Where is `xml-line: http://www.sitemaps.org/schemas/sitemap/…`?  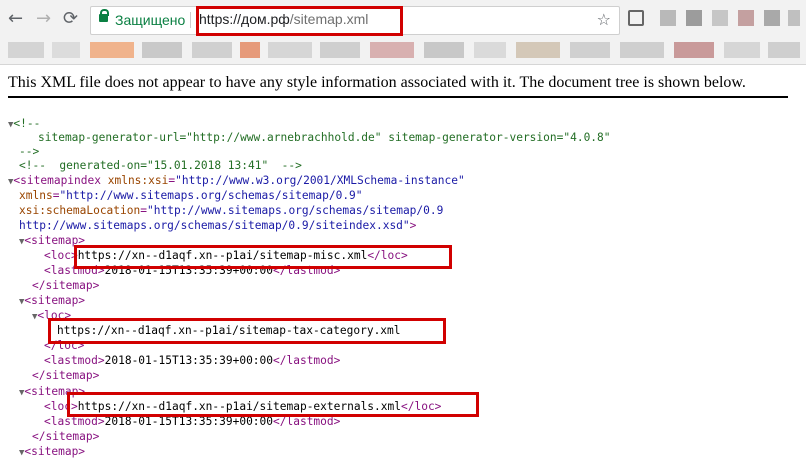
xml-line: http://www.sitemaps.org/schemas/sitemap/… is located at coordinates (218, 225).